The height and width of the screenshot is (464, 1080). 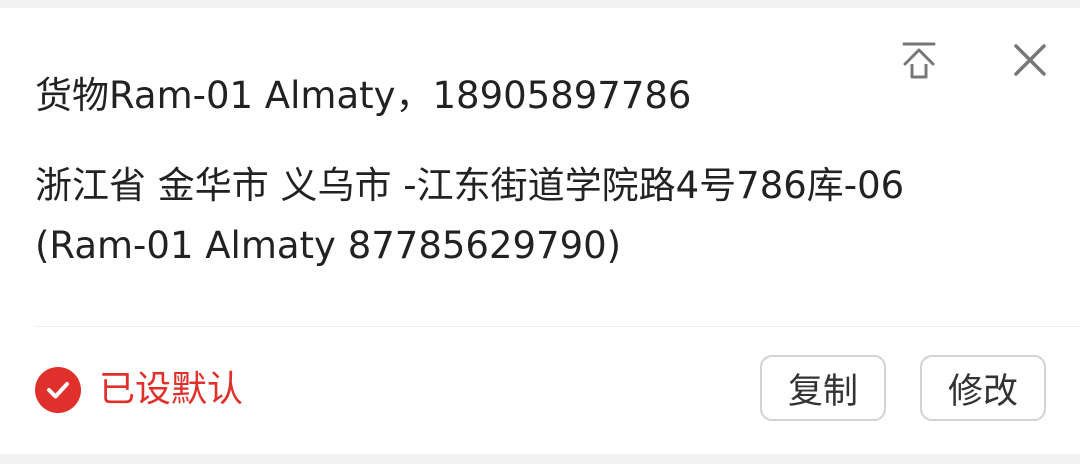 What do you see at coordinates (58, 390) in the screenshot?
I see `check-circle-icon` at bounding box center [58, 390].